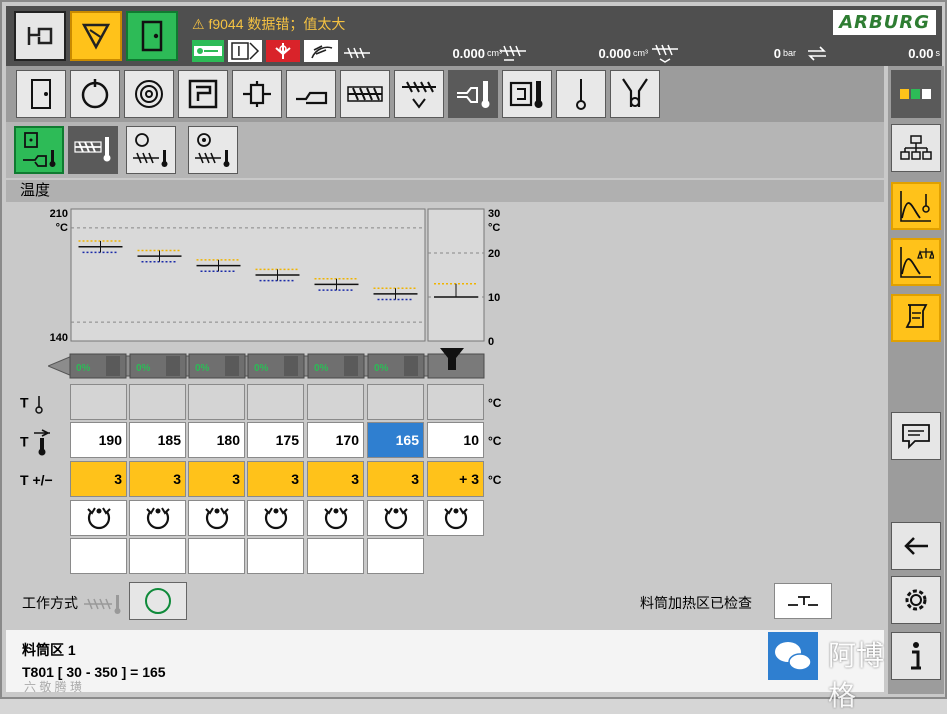  Describe the element at coordinates (321, 51) in the screenshot. I see `hand-icon` at that location.